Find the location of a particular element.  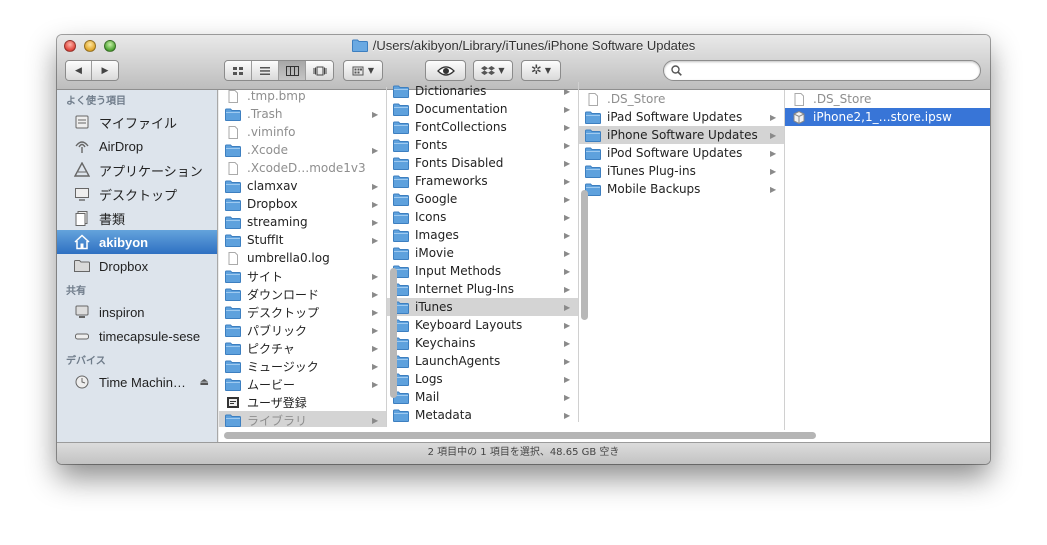

sidebar-item-0: Time Machin… ⏏ is located at coordinates (137, 382).